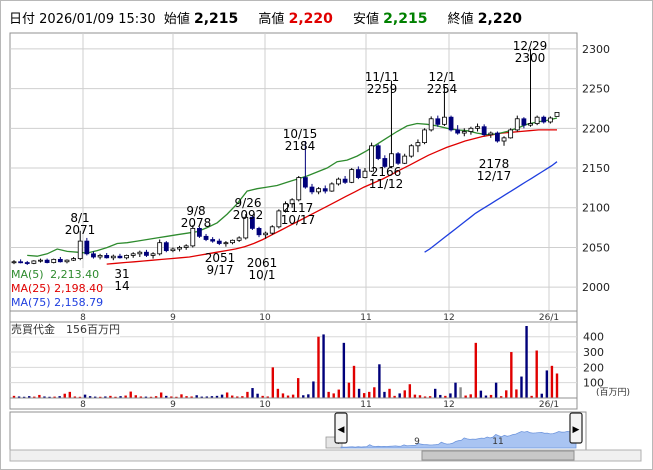 This screenshot has width=653, height=470. I want to click on price-tick-label: 2200, so click(596, 128).